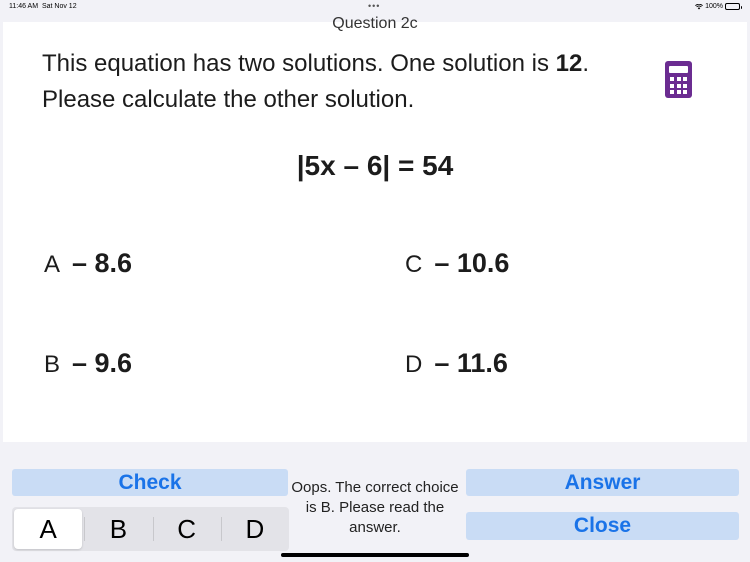 The image size is (750, 562). I want to click on home-indicator, so click(375, 555).